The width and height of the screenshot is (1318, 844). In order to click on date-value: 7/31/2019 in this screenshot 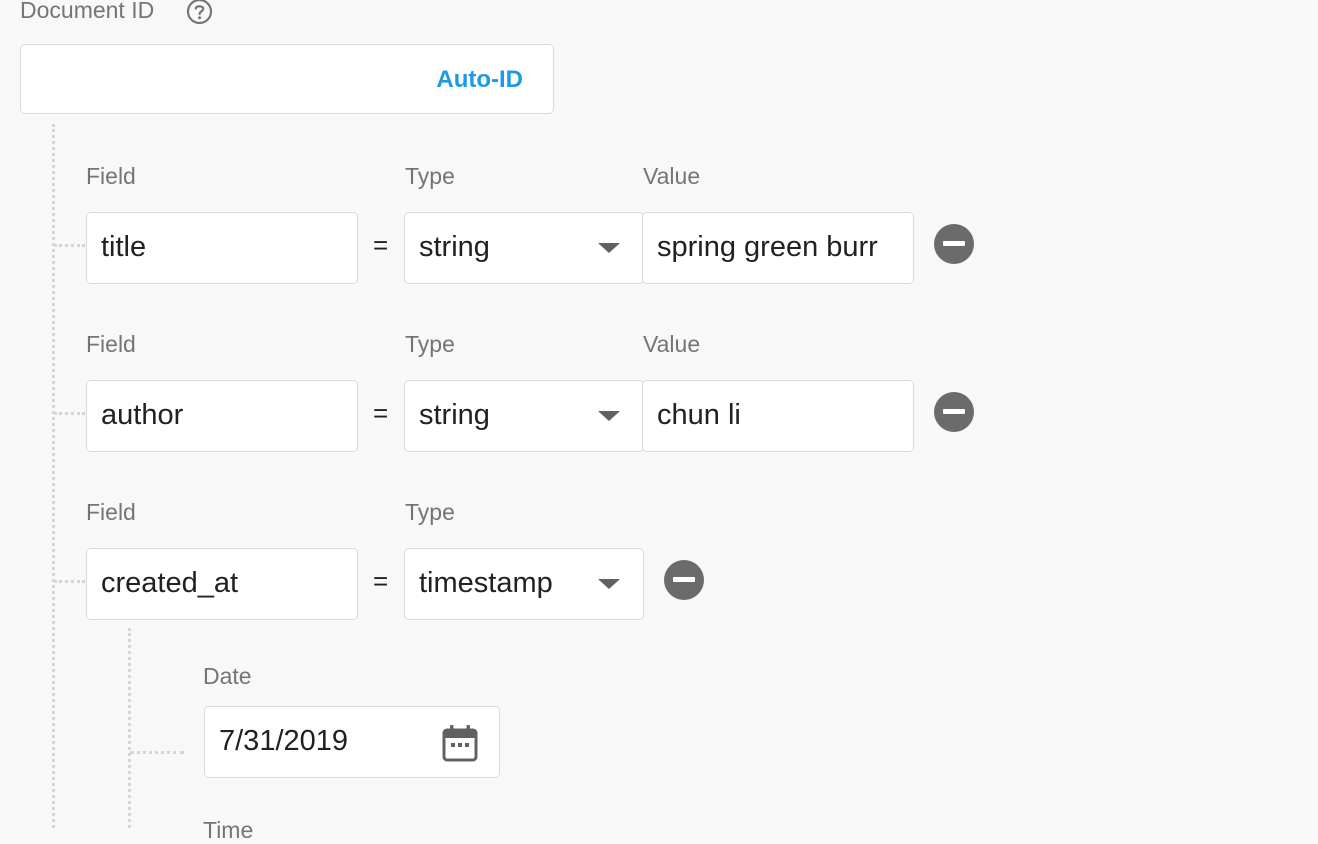, I will do `click(284, 741)`.